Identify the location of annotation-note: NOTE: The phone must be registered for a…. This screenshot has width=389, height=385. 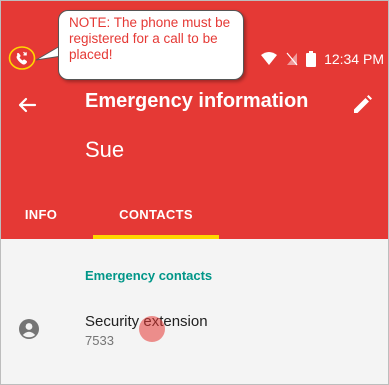
(150, 38).